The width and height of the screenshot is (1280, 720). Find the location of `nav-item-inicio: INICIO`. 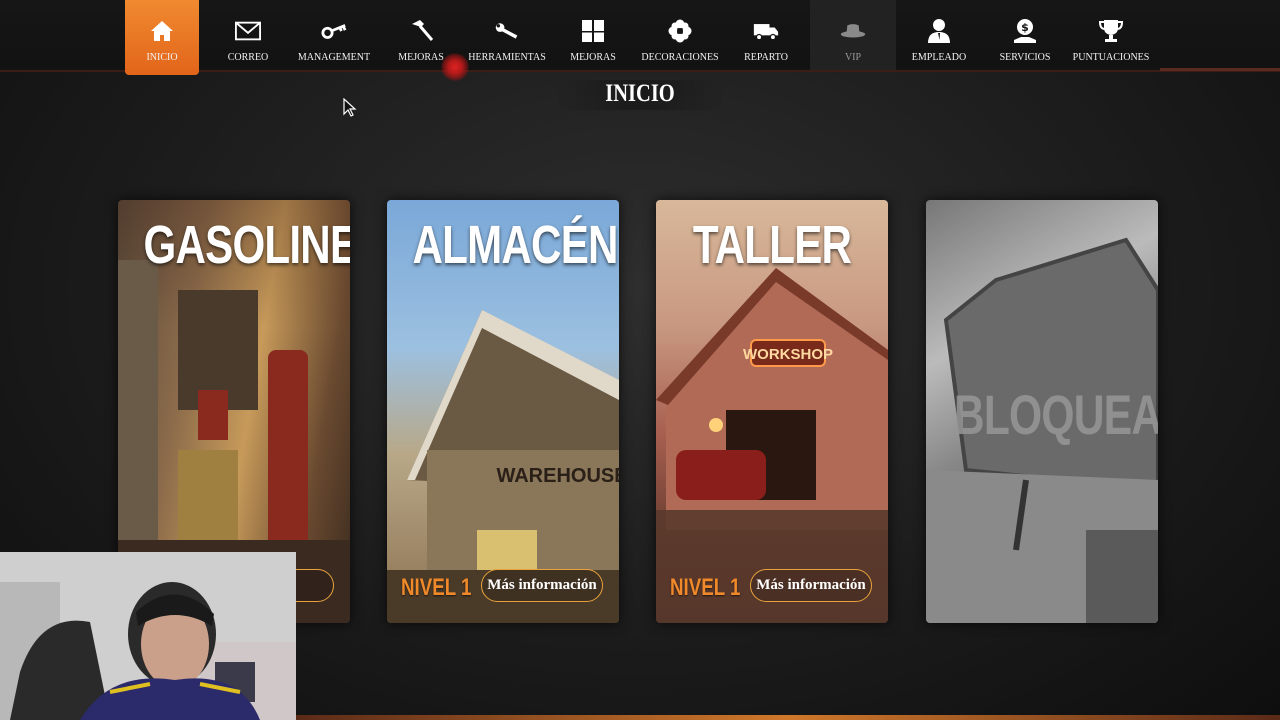

nav-item-inicio: INICIO is located at coordinates (162, 37).